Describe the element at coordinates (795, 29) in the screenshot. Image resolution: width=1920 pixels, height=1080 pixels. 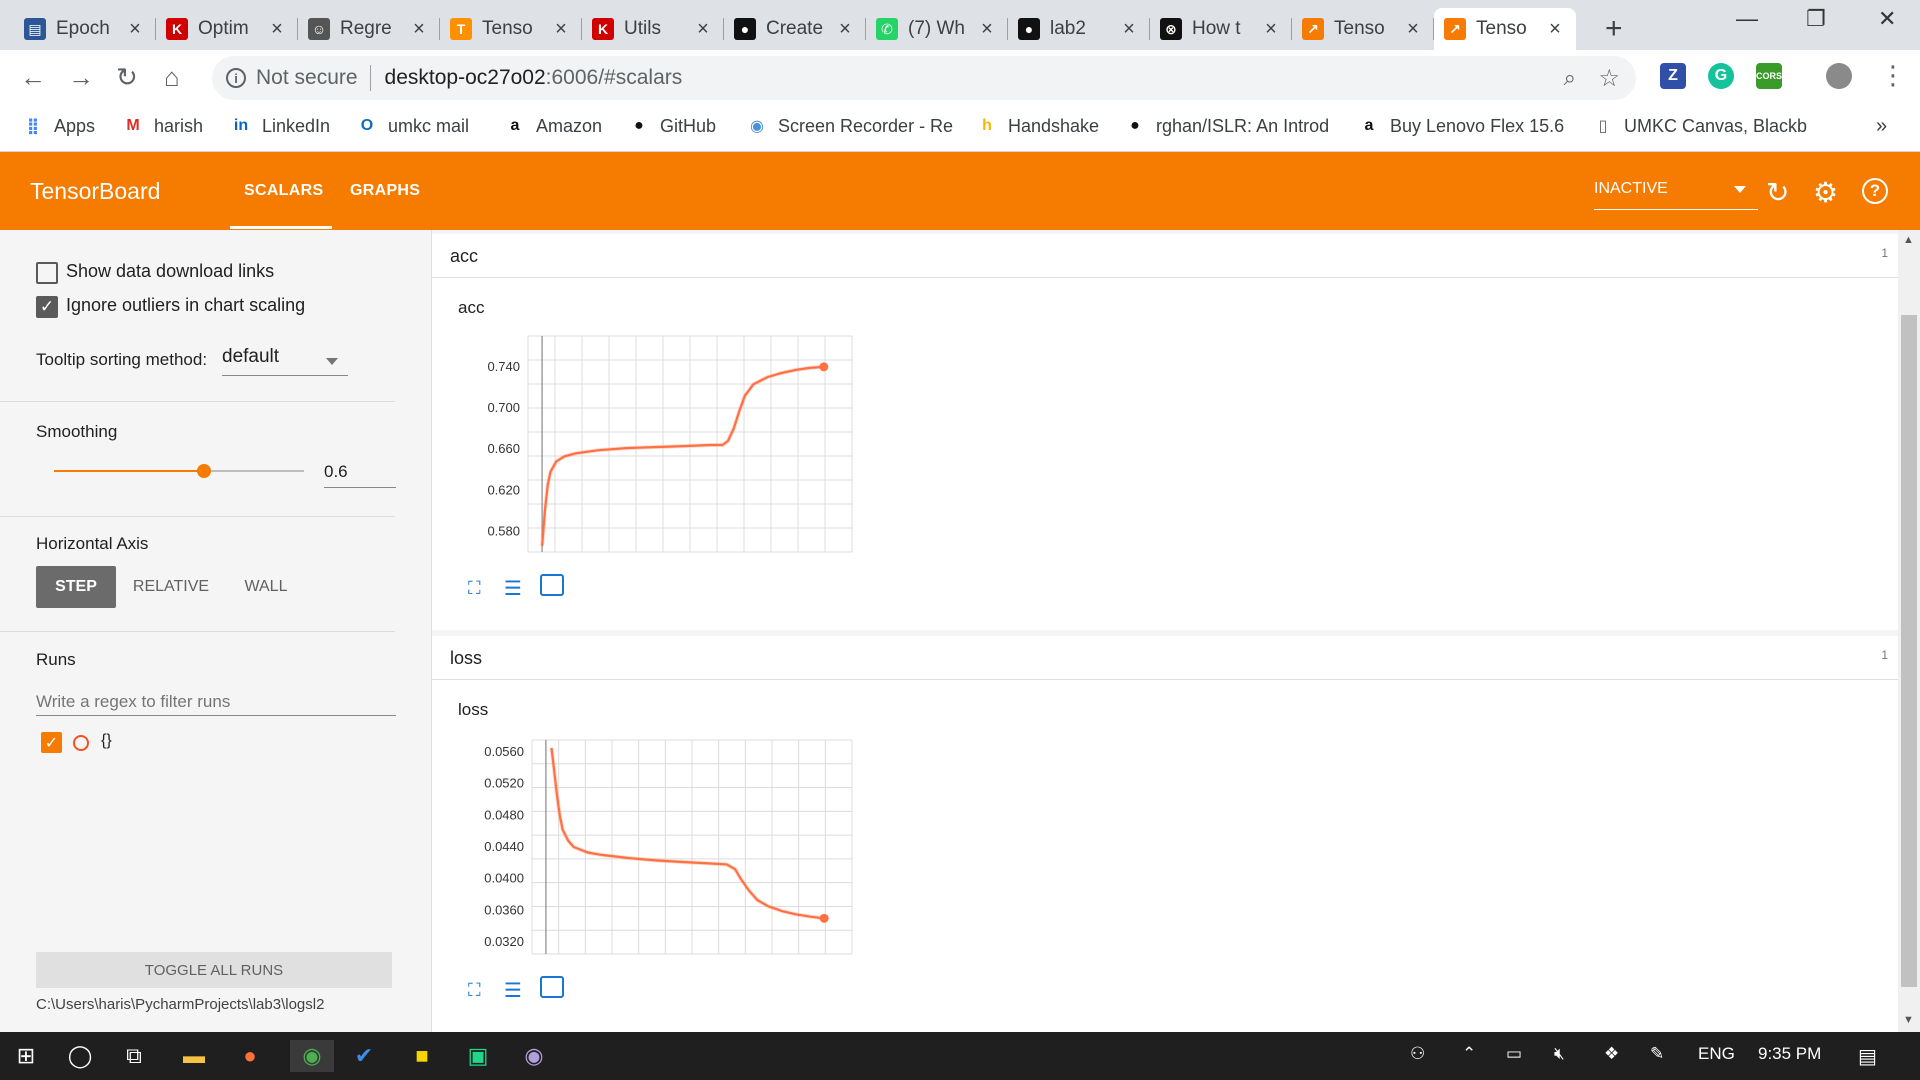
I see `browser-tab: ● Create ×` at that location.